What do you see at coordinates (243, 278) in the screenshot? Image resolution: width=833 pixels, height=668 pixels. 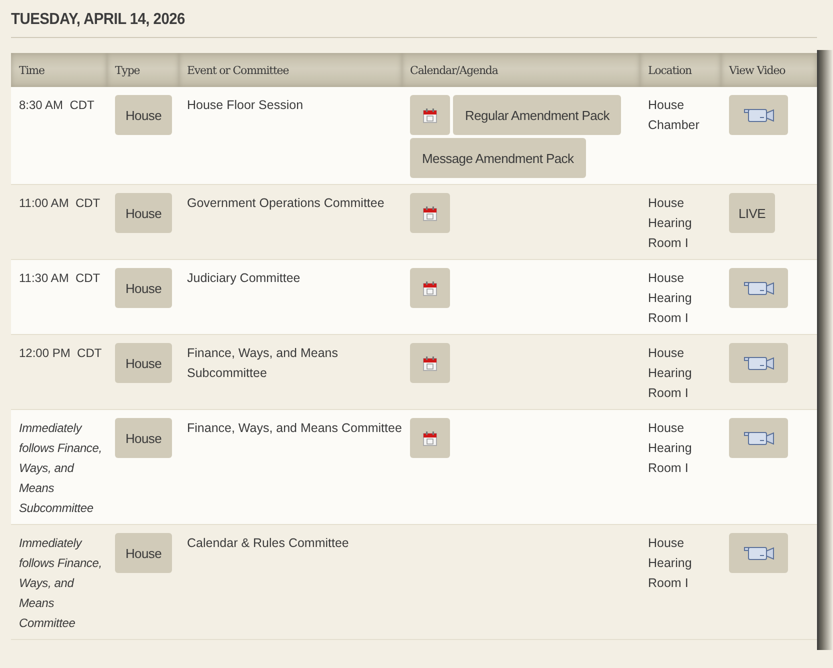 I see `event-name: Judiciary Committee` at bounding box center [243, 278].